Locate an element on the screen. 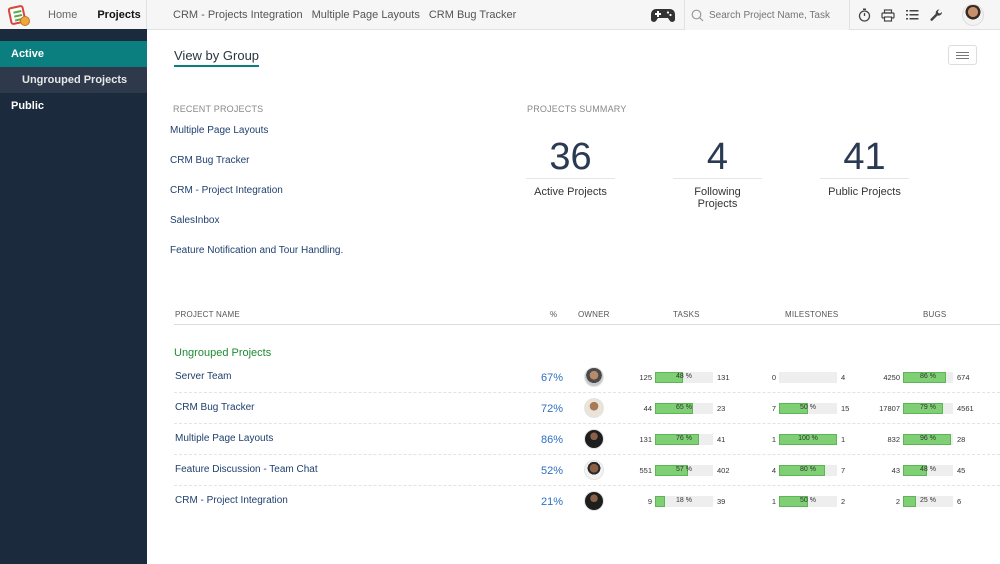 The width and height of the screenshot is (1000, 564). project-percent: 67% is located at coordinates (551, 378).